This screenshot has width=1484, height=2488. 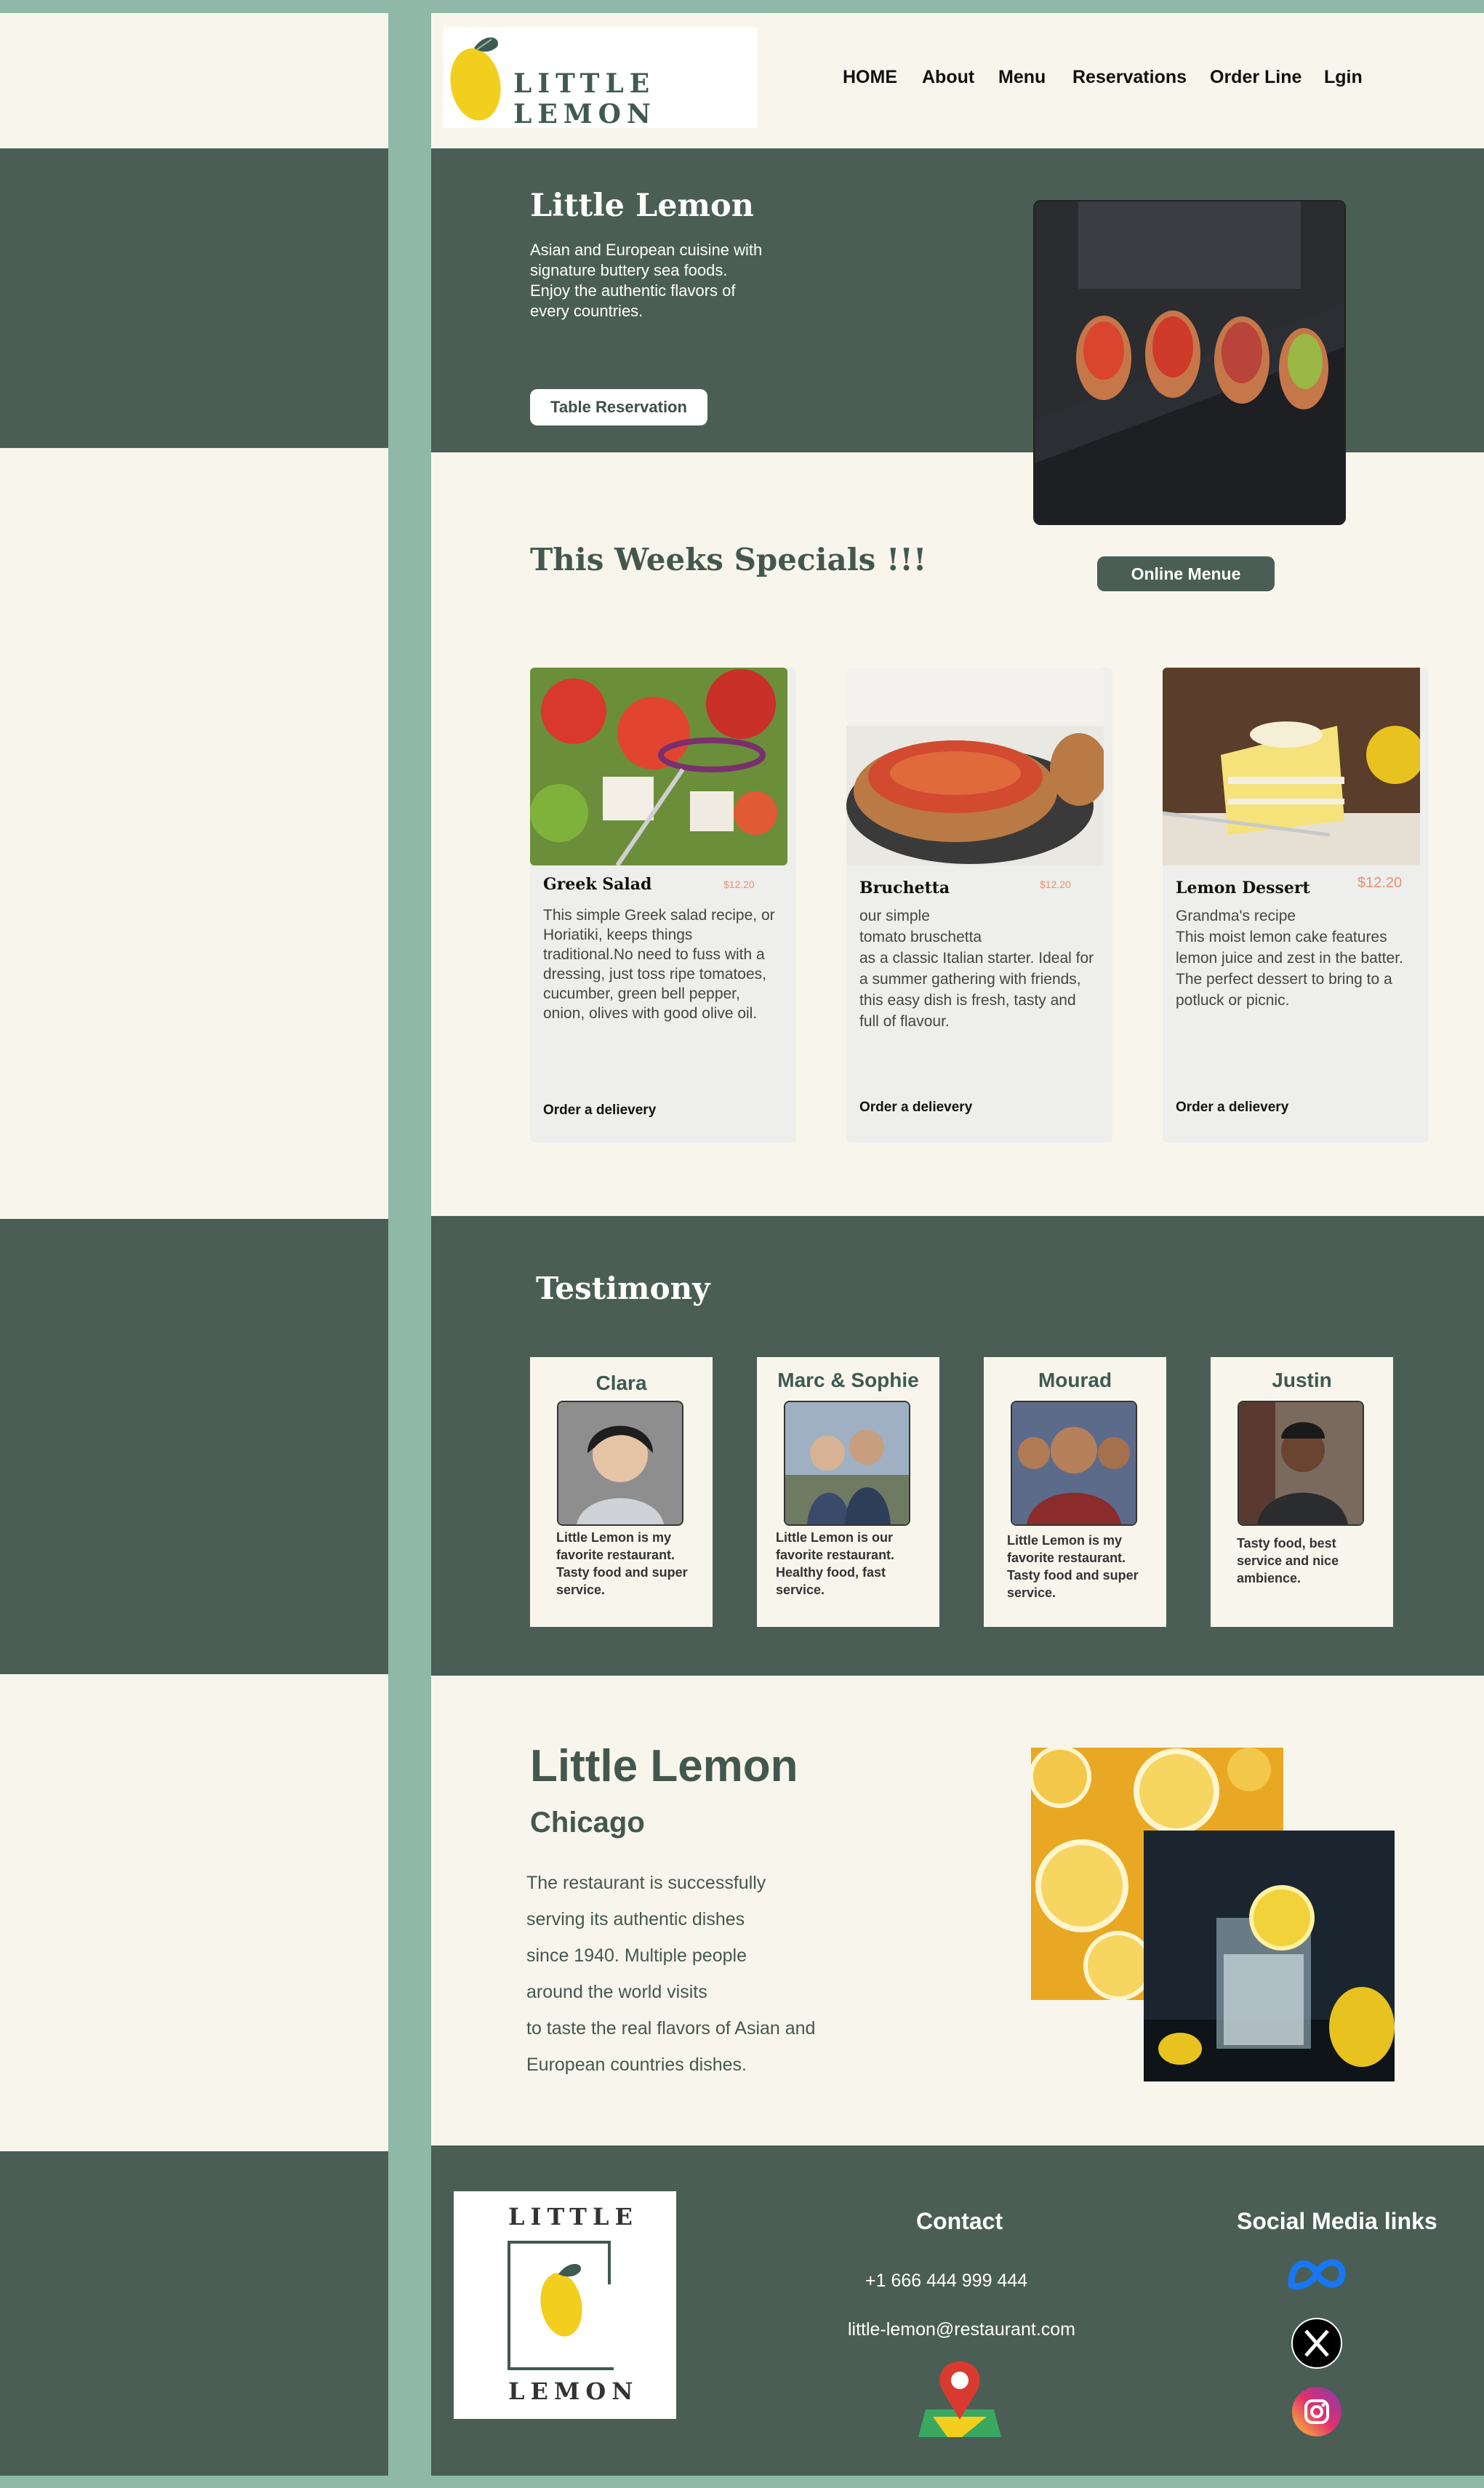 What do you see at coordinates (1316, 2273) in the screenshot?
I see `meta-icon` at bounding box center [1316, 2273].